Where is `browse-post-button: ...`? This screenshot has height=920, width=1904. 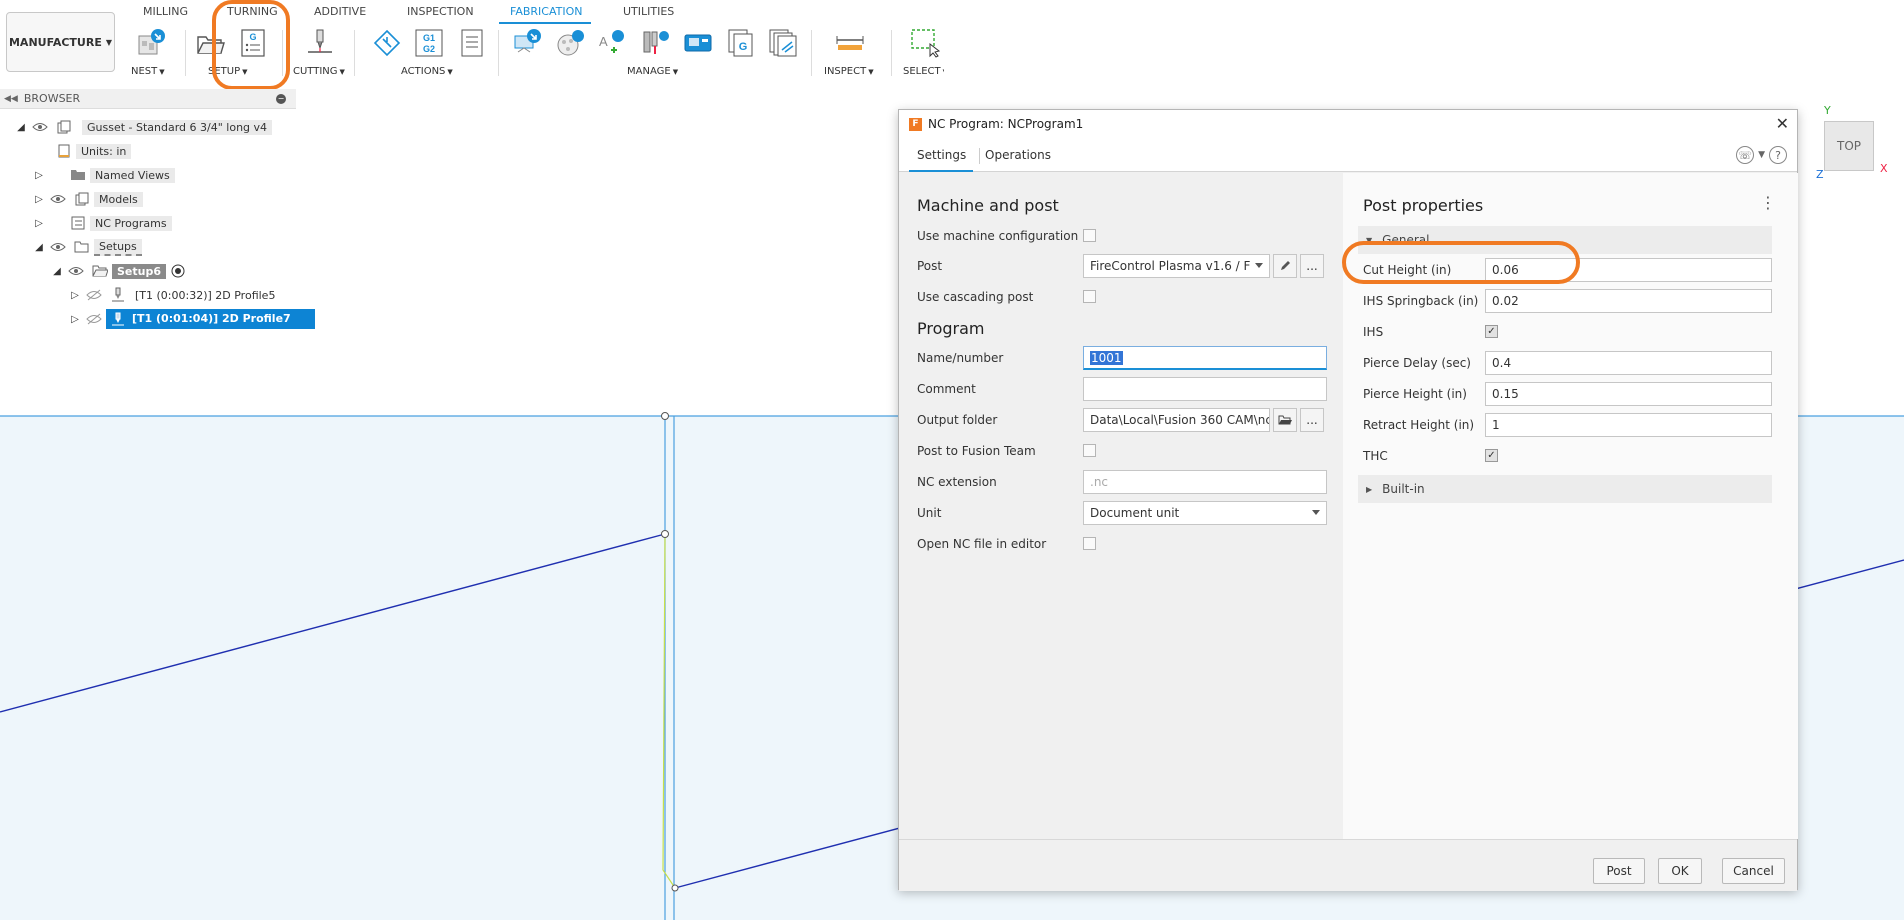
browse-post-button: ... is located at coordinates (1312, 266).